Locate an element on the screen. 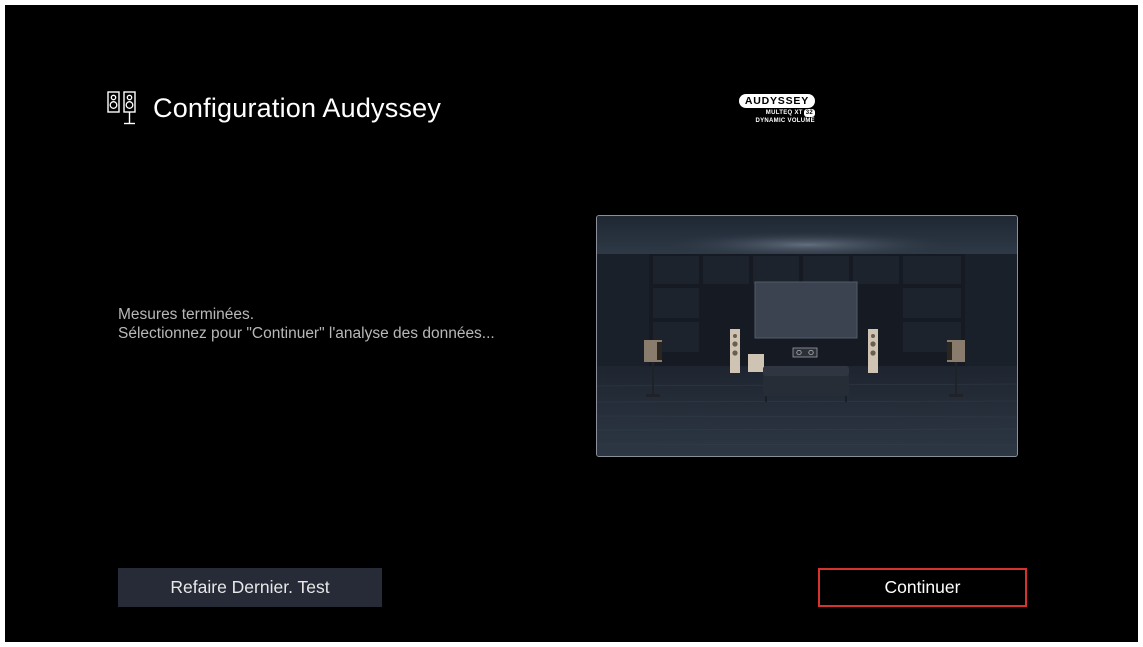  page-header: Configuration Audyssey is located at coordinates (274, 108).